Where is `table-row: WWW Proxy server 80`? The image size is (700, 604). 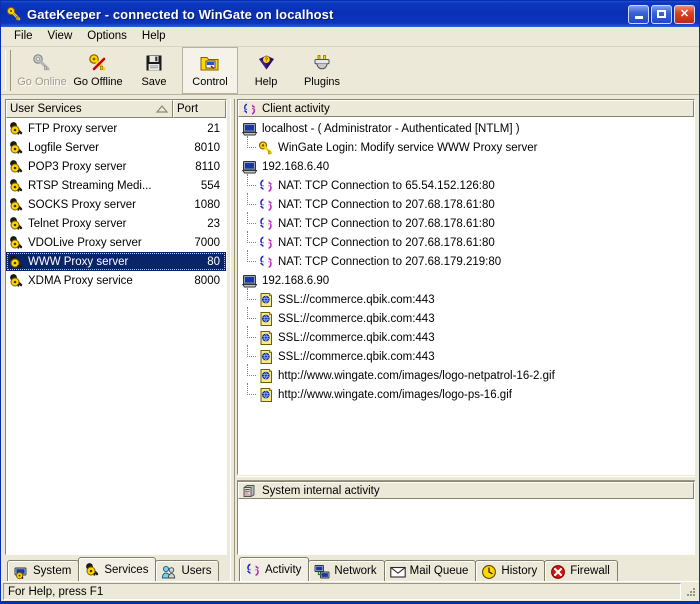 table-row: WWW Proxy server 80 is located at coordinates (116, 261).